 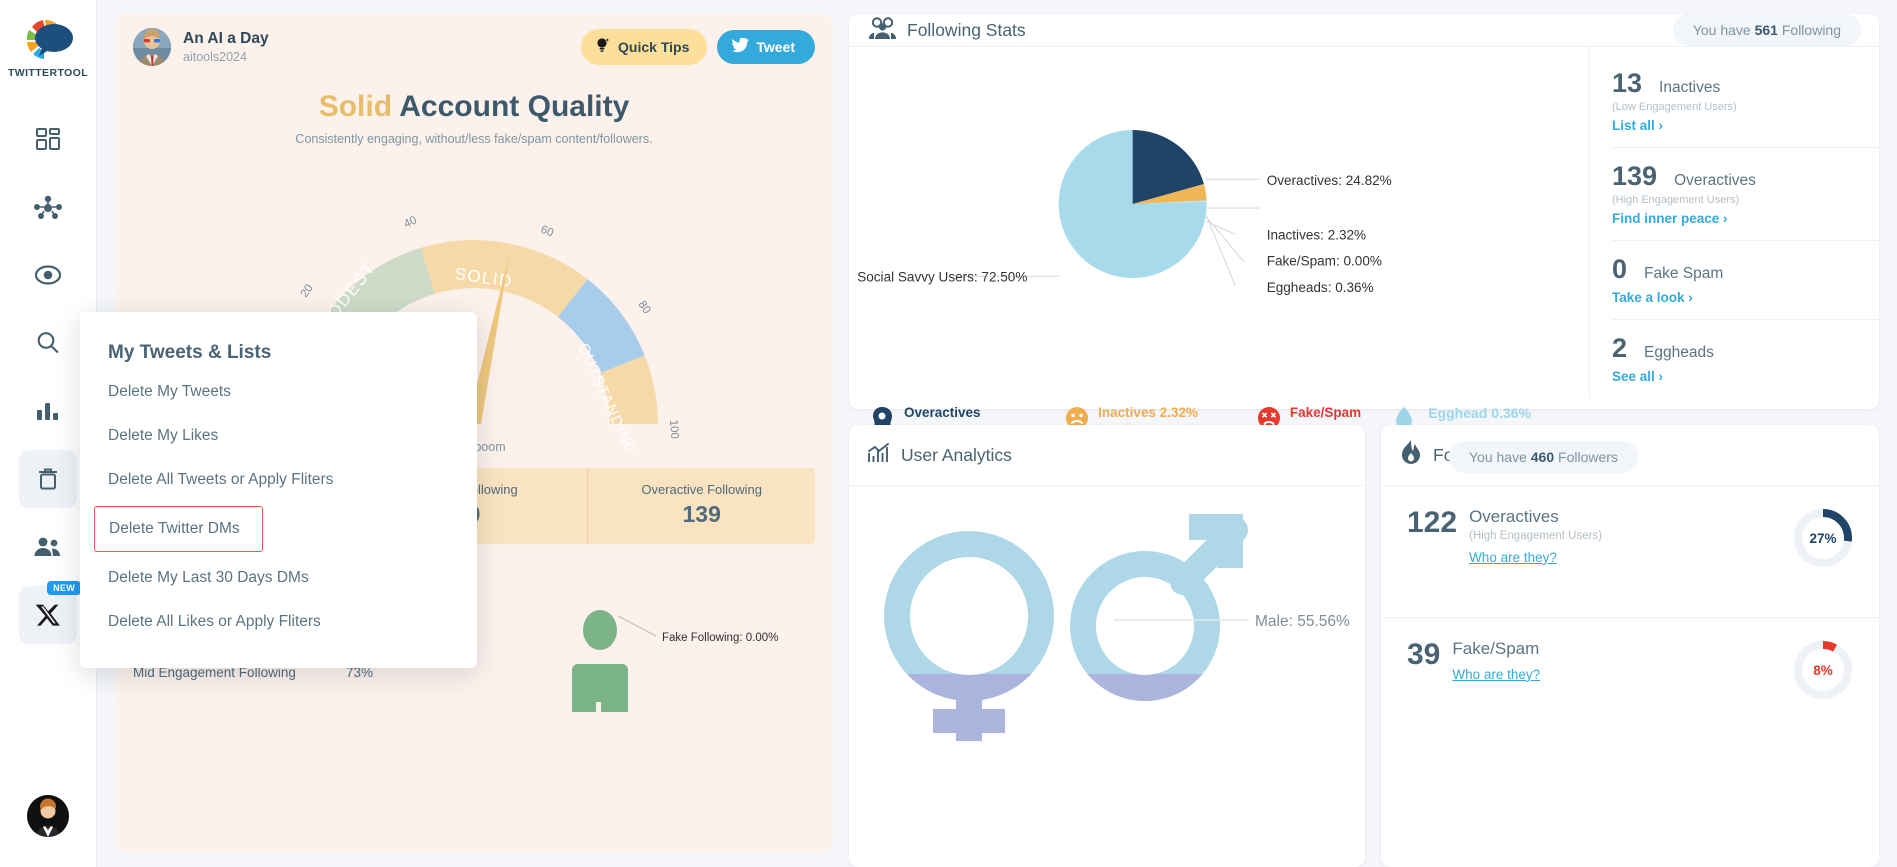 What do you see at coordinates (1627, 83) in the screenshot?
I see `si-num: 13` at bounding box center [1627, 83].